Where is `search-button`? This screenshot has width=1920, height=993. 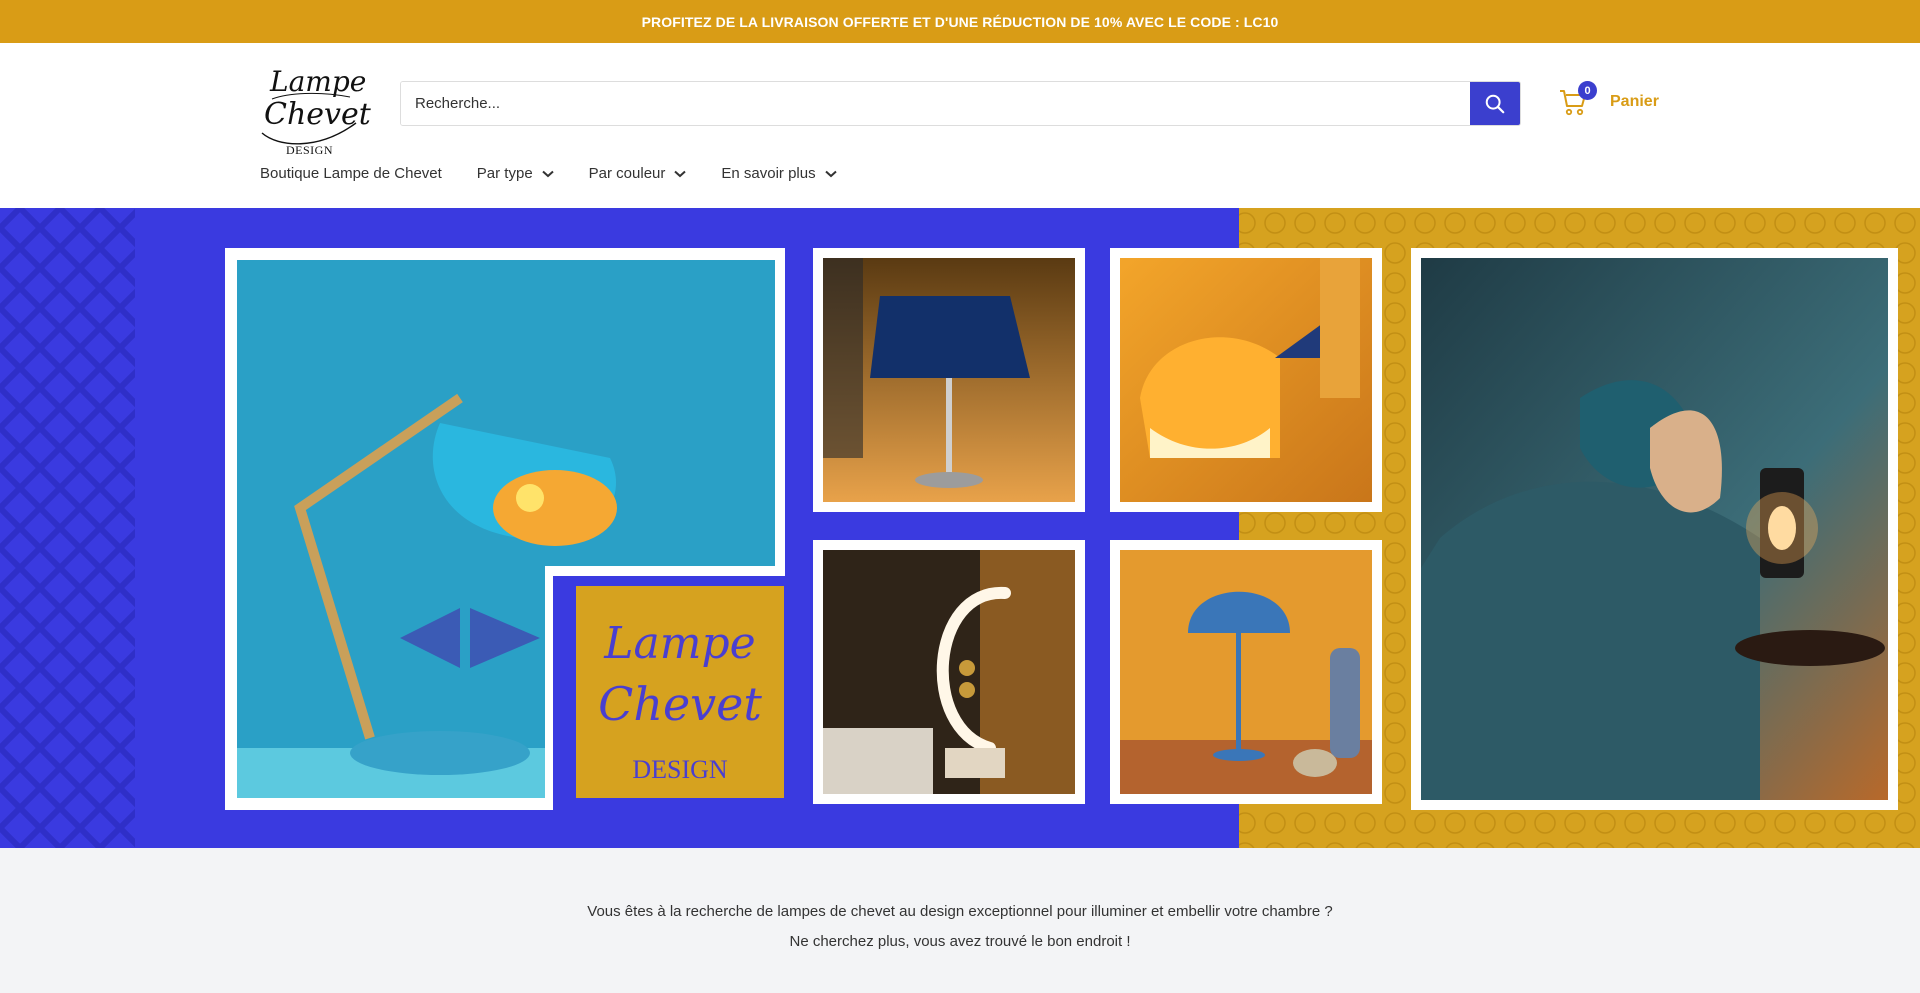
search-button is located at coordinates (1495, 103).